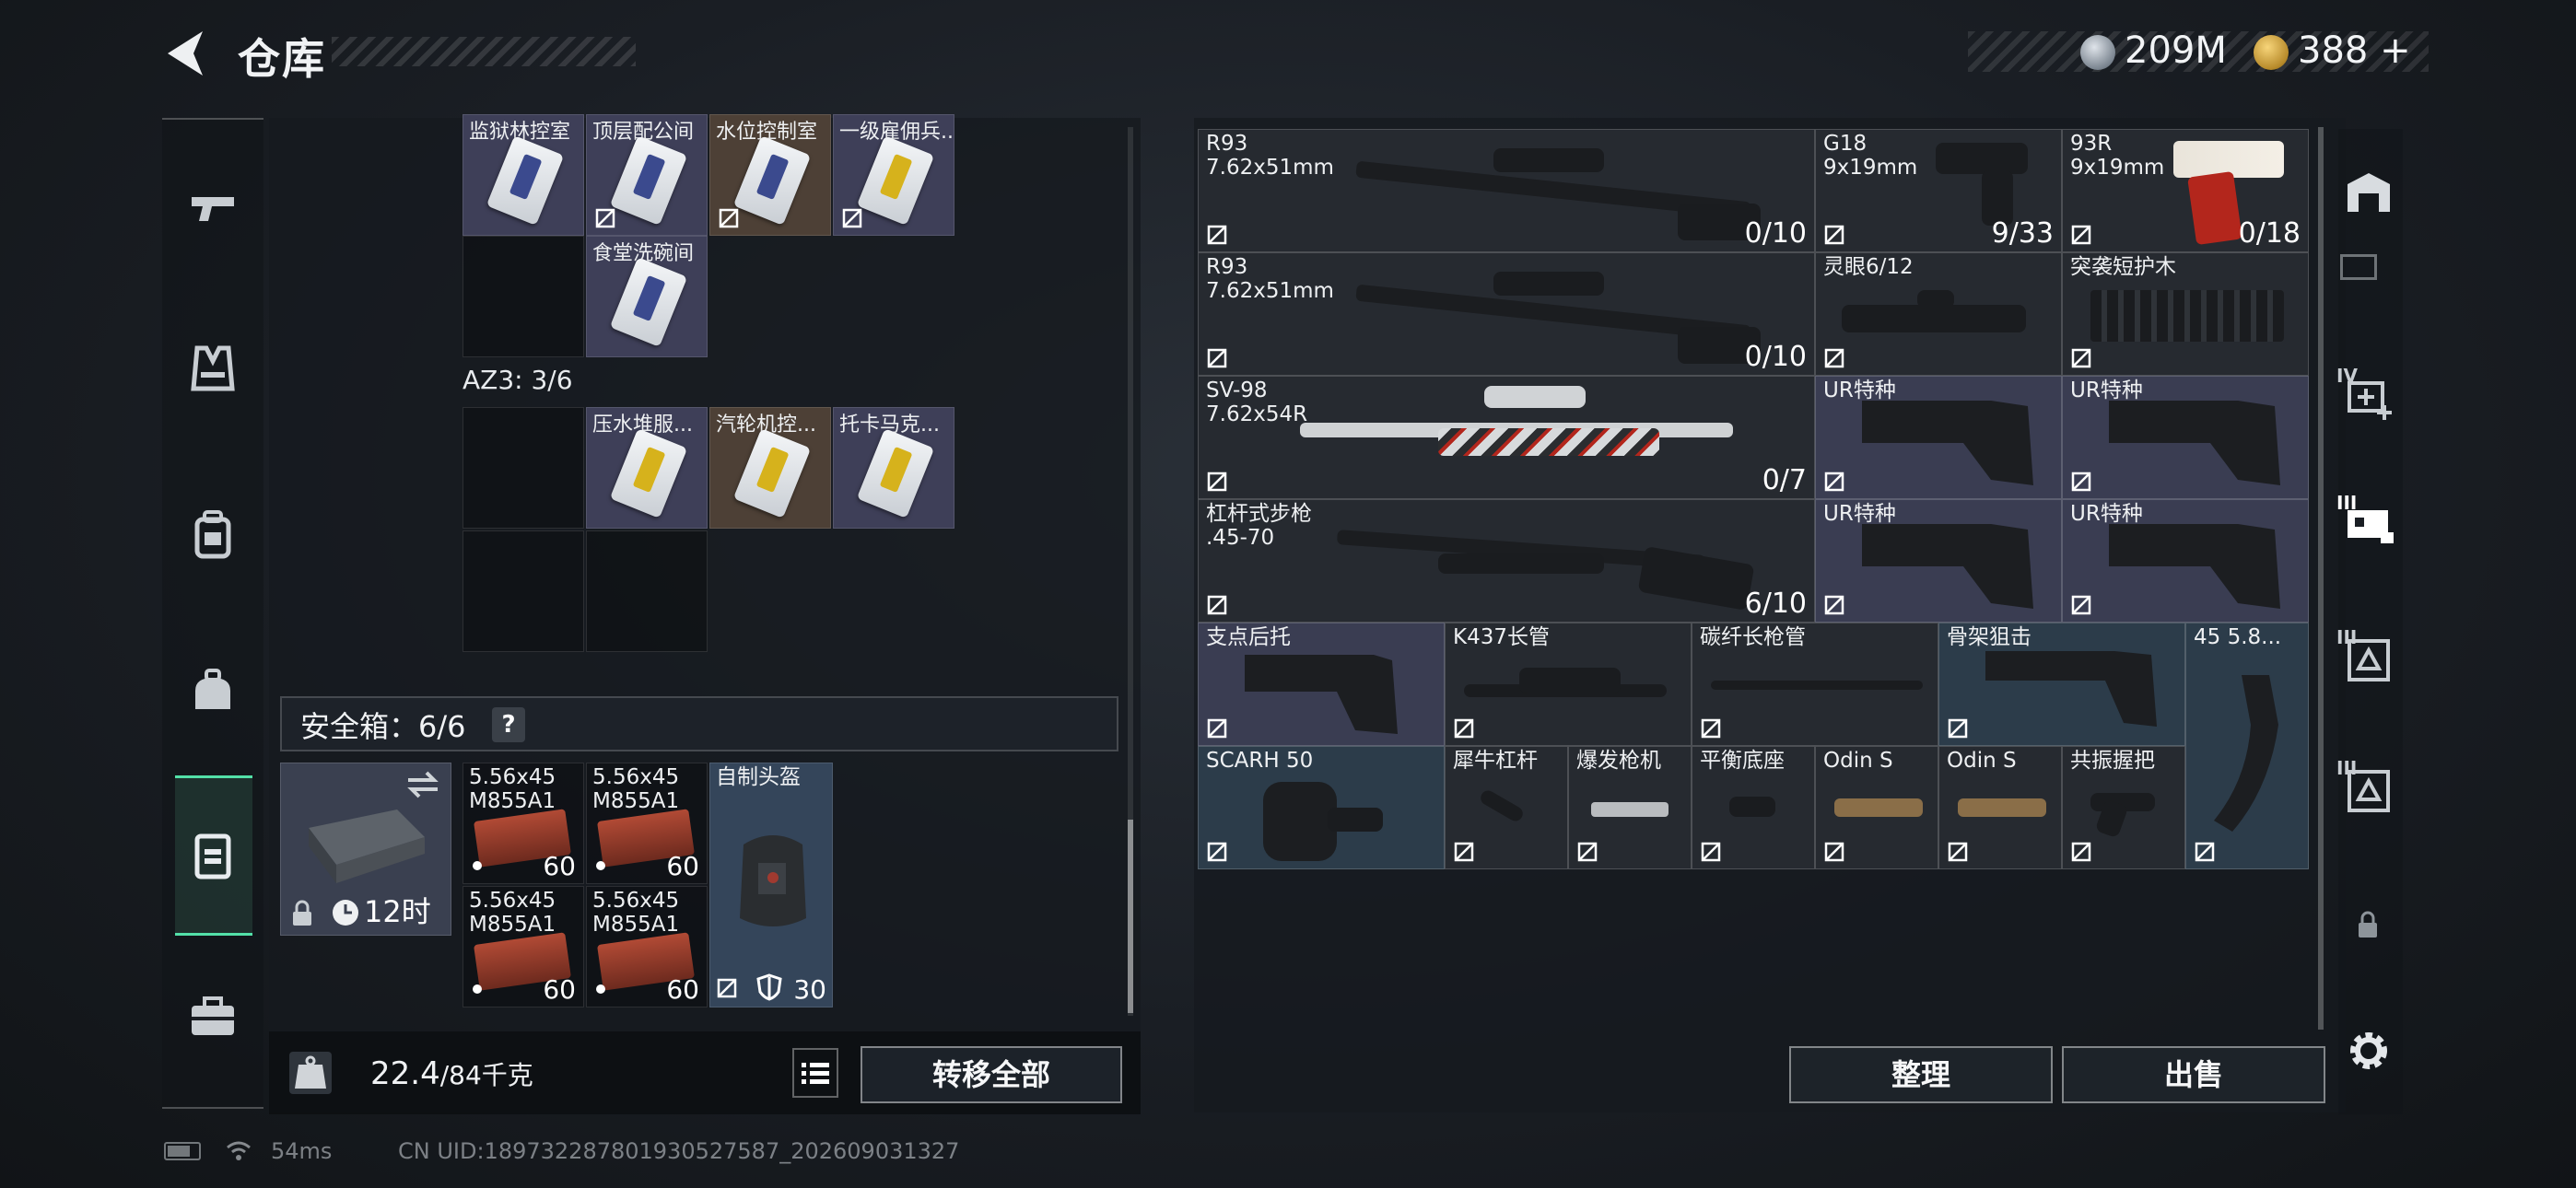 This screenshot has height=1188, width=2576. Describe the element at coordinates (1300, 821) in the screenshot. I see `muzzle-brake-image` at that location.